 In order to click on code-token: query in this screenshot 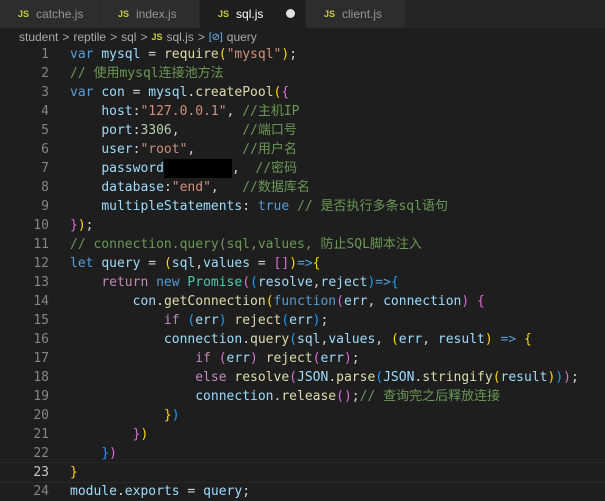, I will do `click(121, 263)`.